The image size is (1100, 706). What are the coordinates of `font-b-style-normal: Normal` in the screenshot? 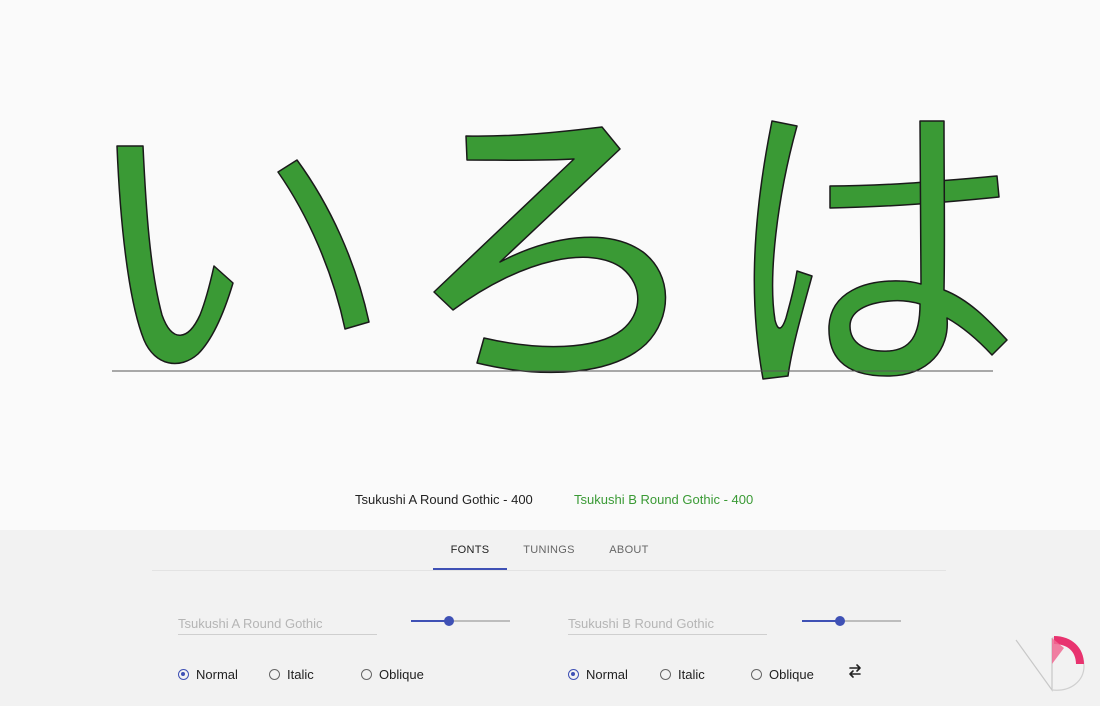 It's located at (598, 674).